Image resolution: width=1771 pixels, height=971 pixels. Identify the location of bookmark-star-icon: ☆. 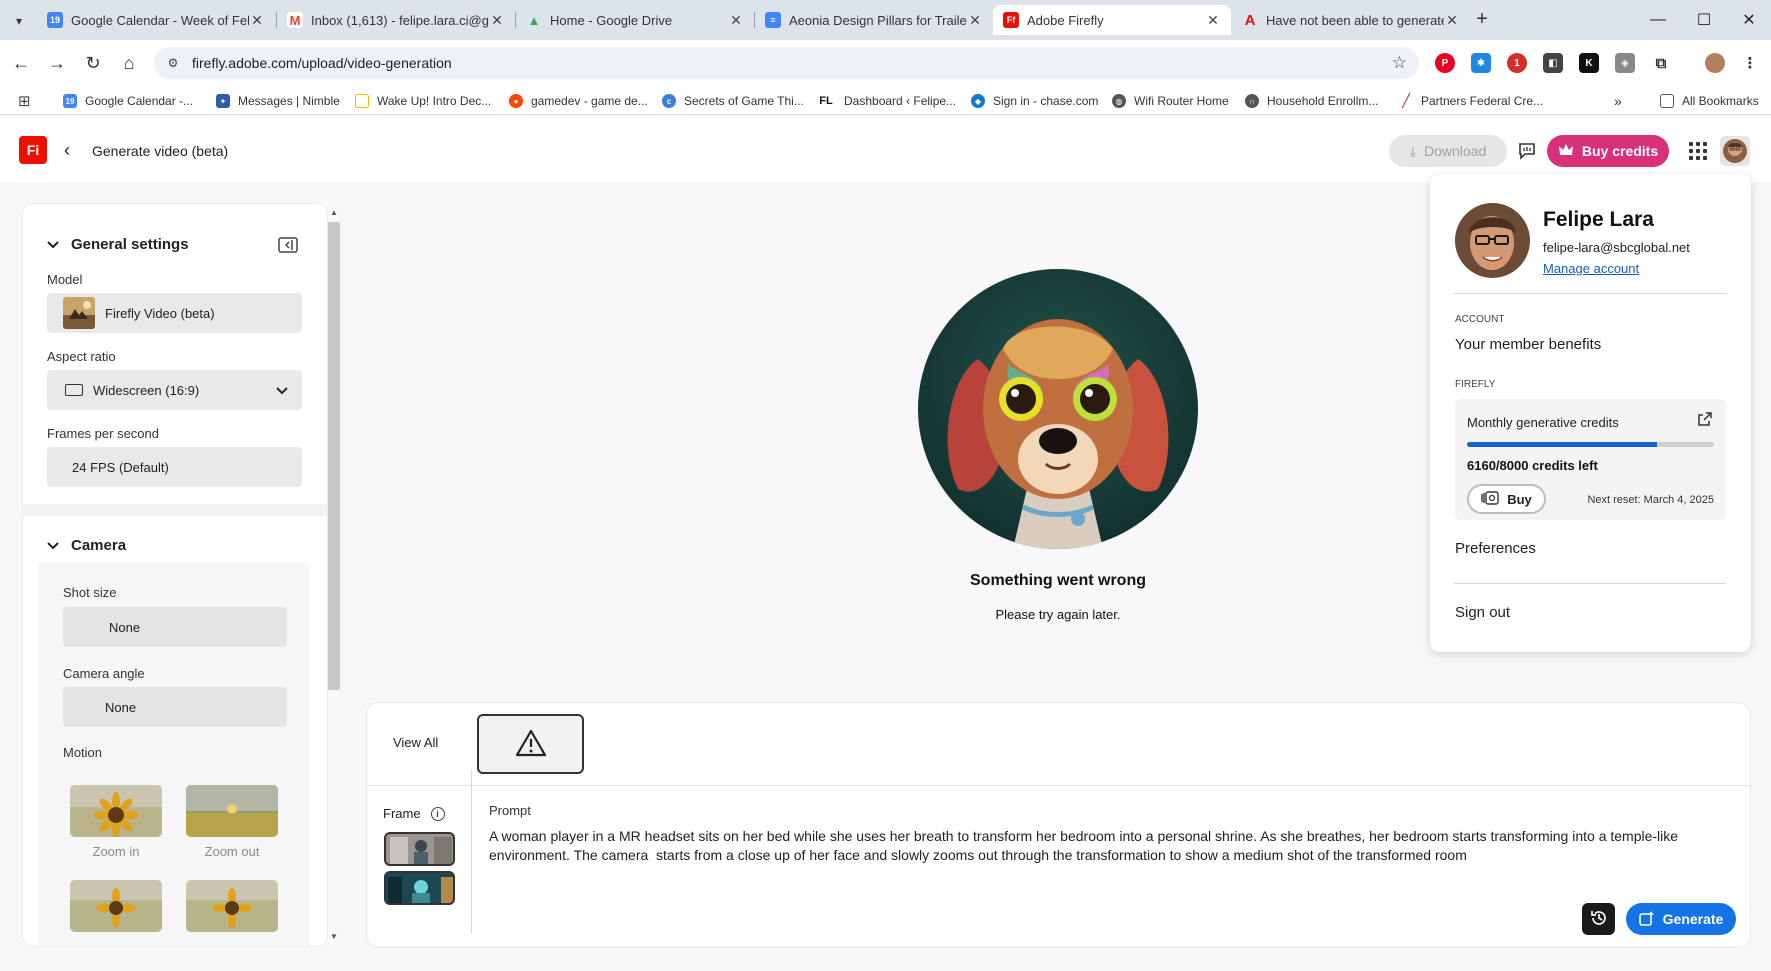
(1399, 63).